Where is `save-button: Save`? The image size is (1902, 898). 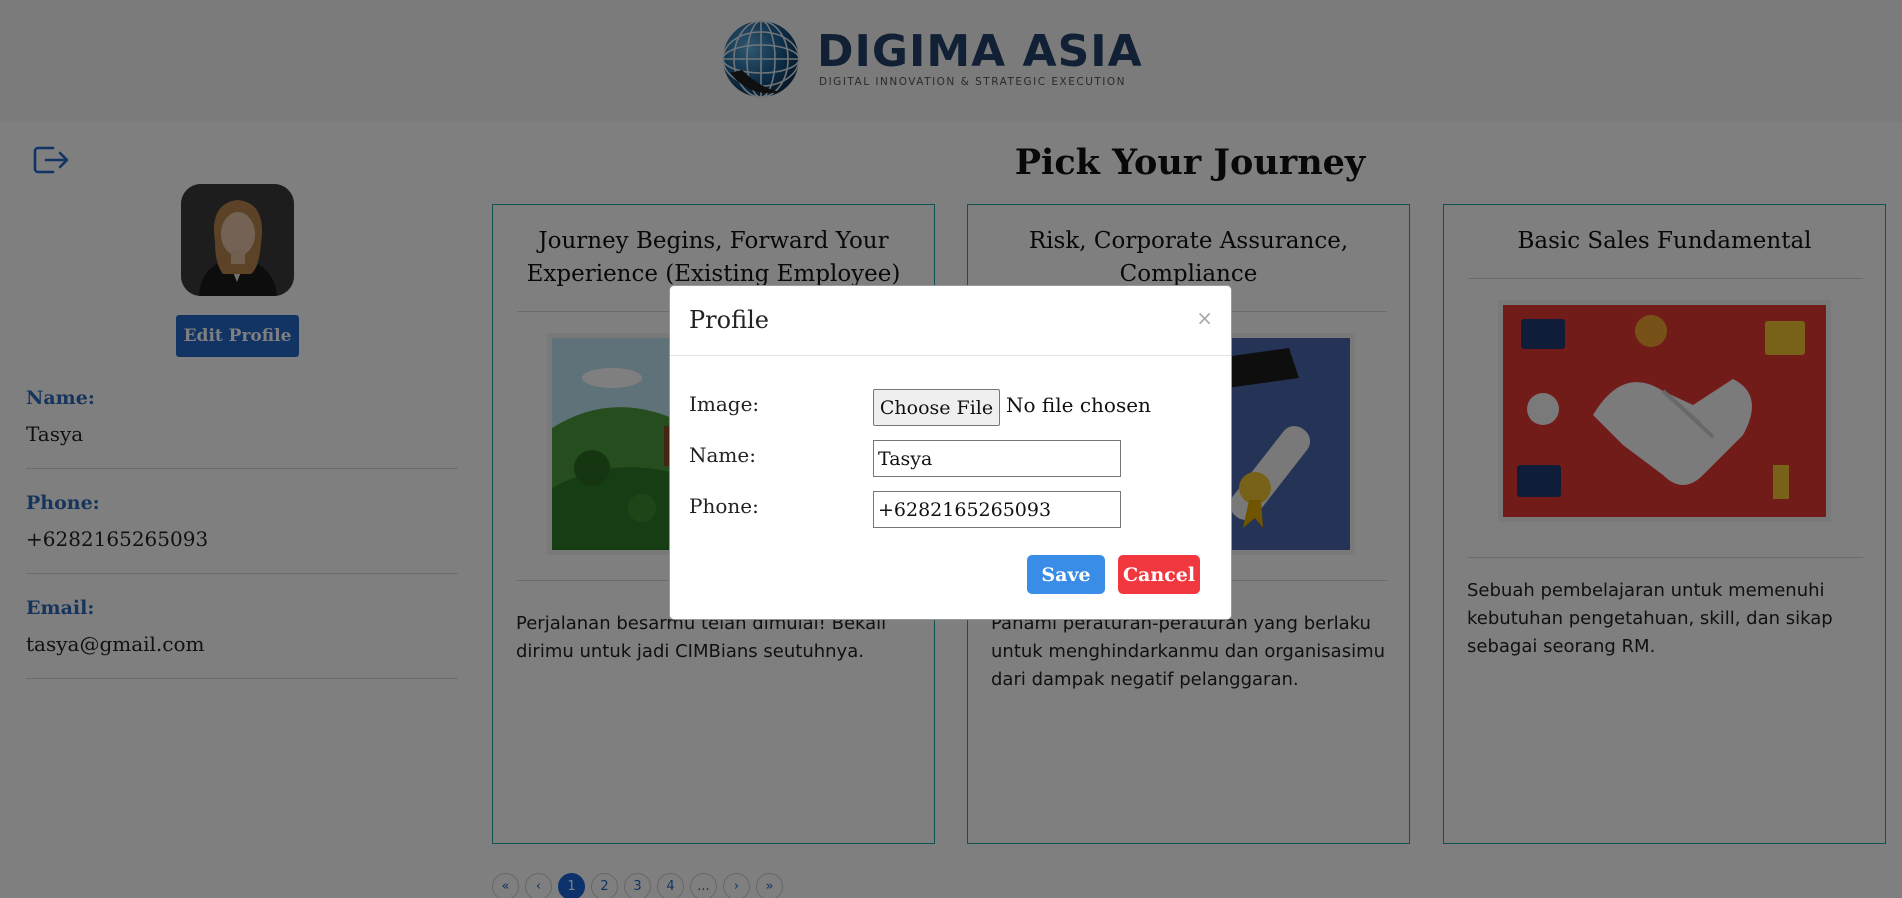
save-button: Save is located at coordinates (1066, 574).